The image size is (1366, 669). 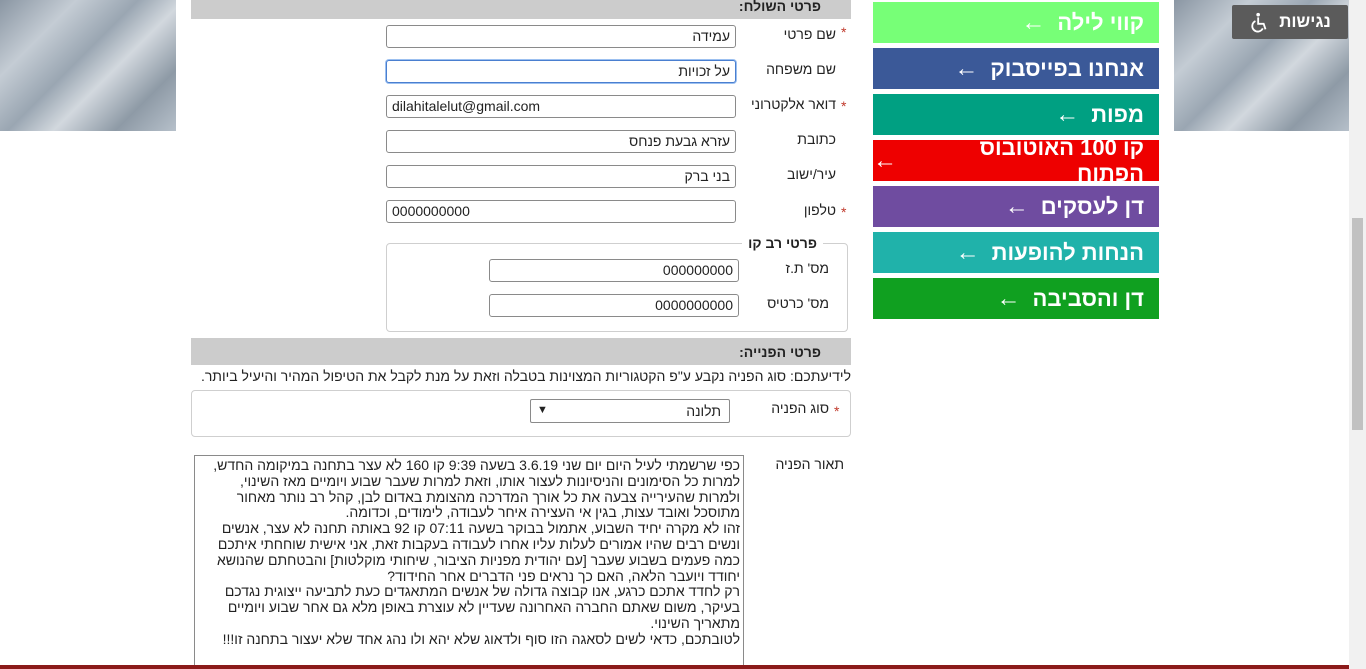 I want to click on nav-button: אנחנו בפייסבוק ←, so click(x=1016, y=68).